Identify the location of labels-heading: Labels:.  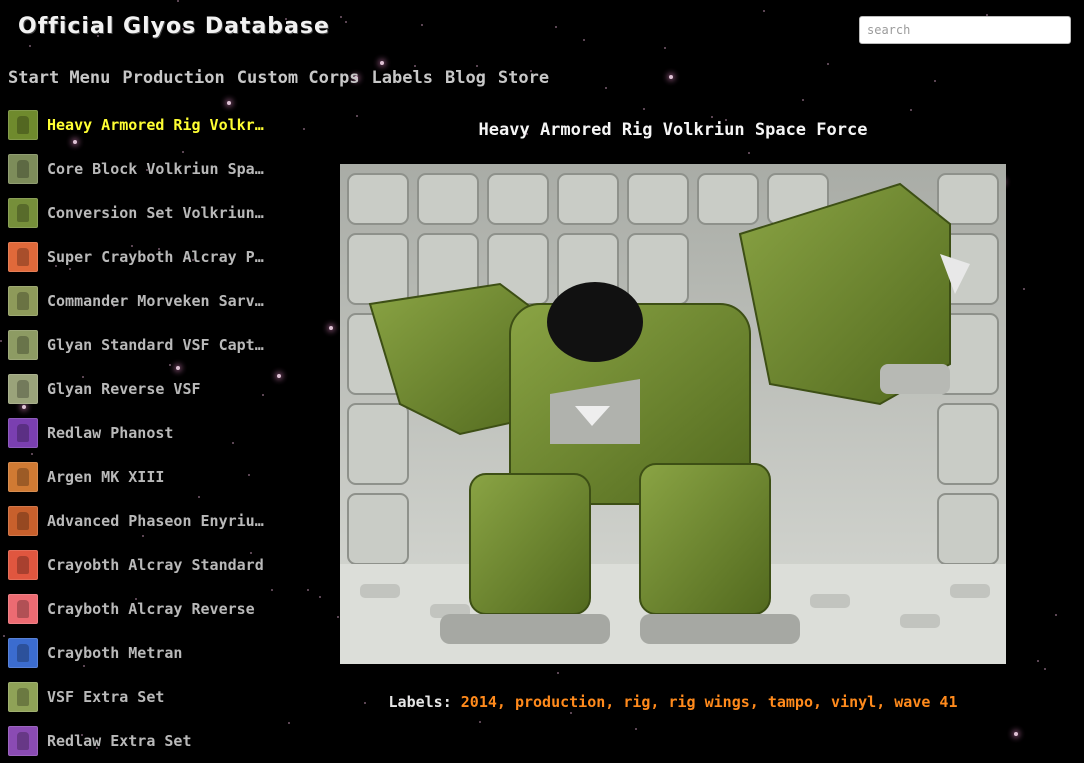
(420, 702).